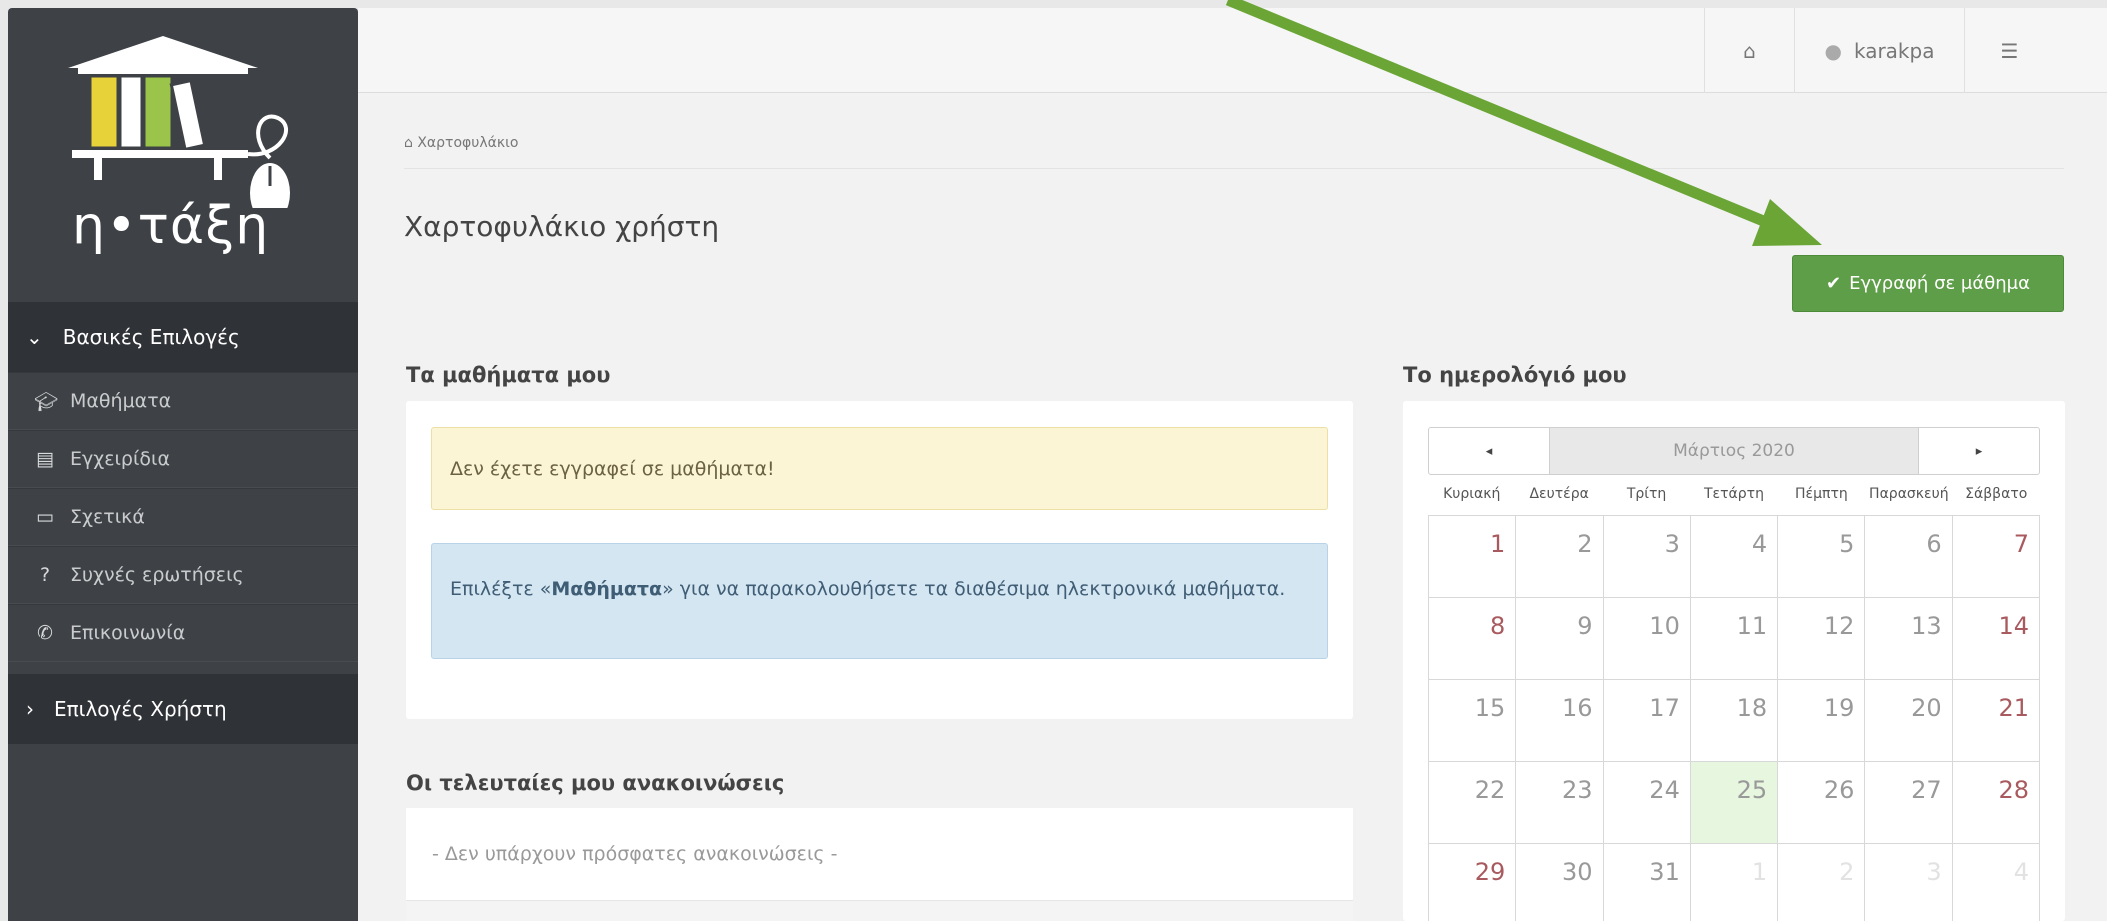  Describe the element at coordinates (1909, 721) in the screenshot. I see `calendar-day: 20` at that location.